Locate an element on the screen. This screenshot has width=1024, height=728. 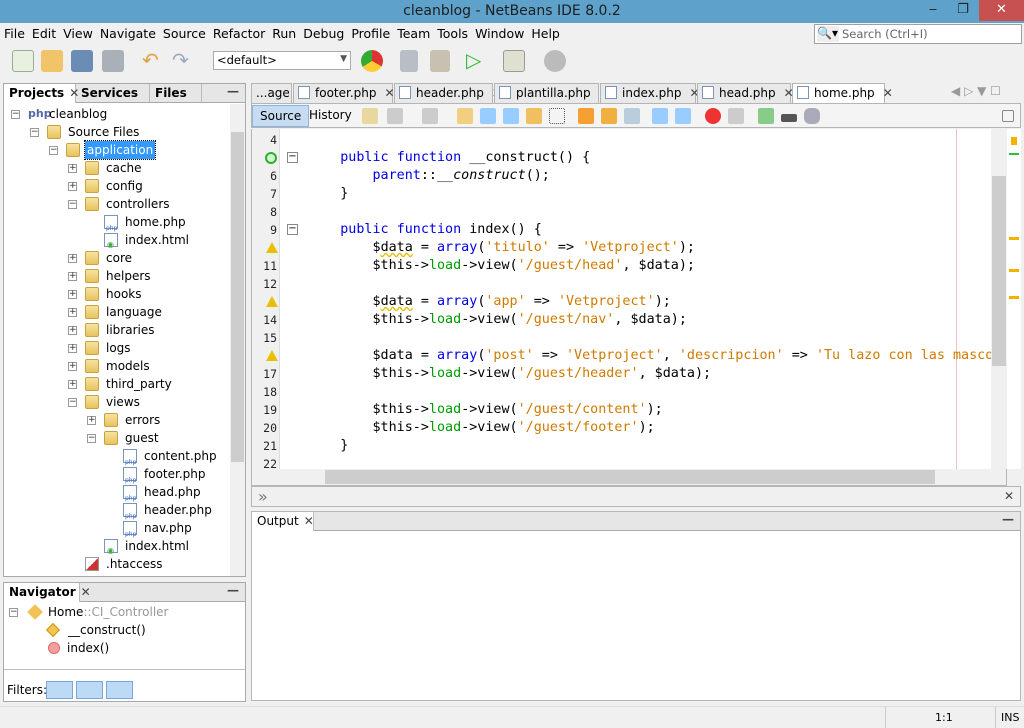
start-macro-icon is located at coordinates (713, 116).